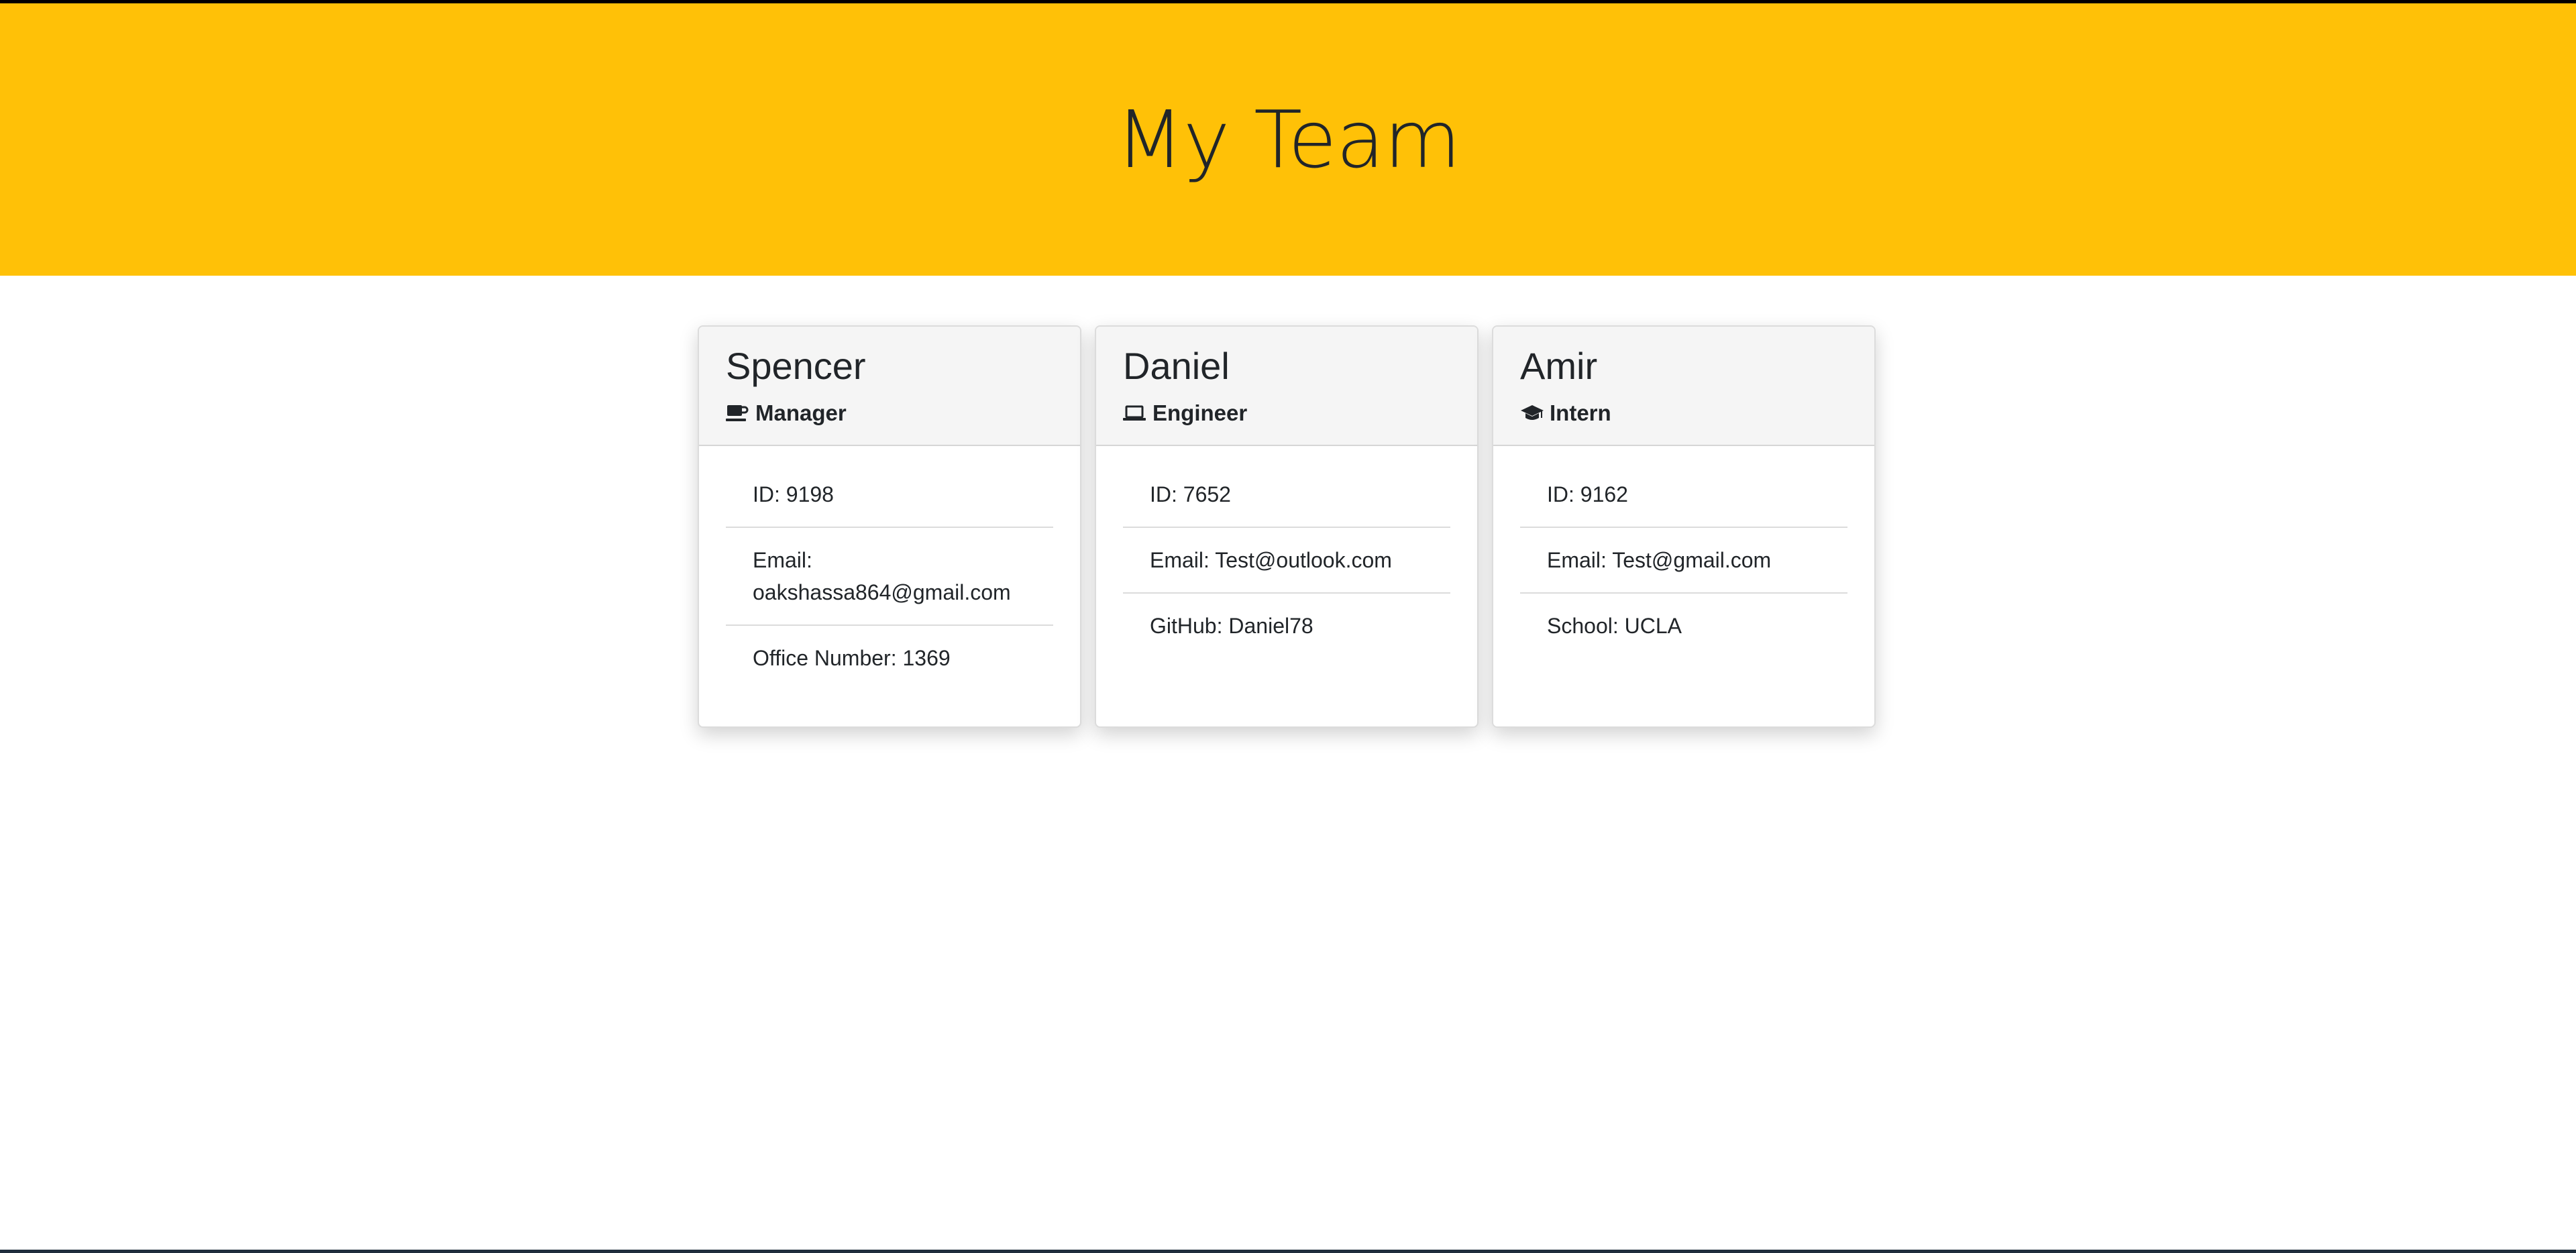 This screenshot has height=1253, width=2576. What do you see at coordinates (1200, 412) in the screenshot?
I see `role-label: Engineer` at bounding box center [1200, 412].